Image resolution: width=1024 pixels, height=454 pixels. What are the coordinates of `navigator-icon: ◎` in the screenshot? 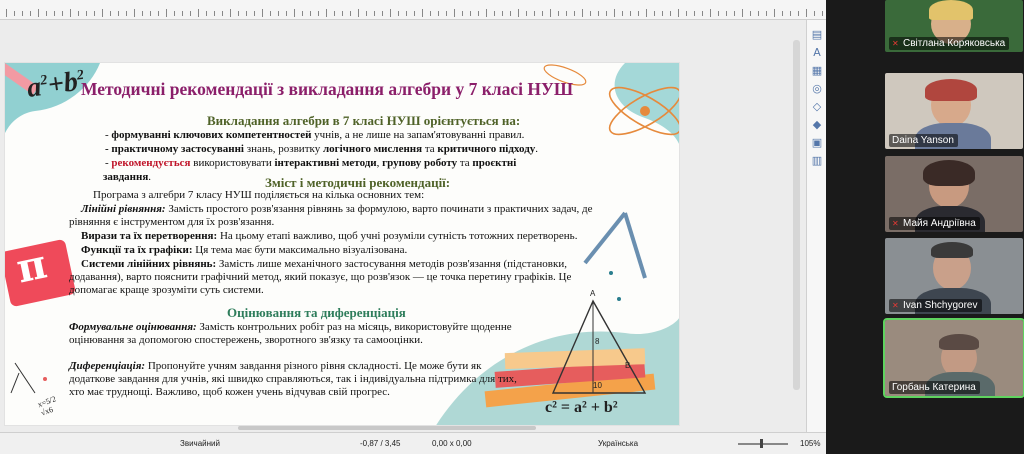 It's located at (817, 89).